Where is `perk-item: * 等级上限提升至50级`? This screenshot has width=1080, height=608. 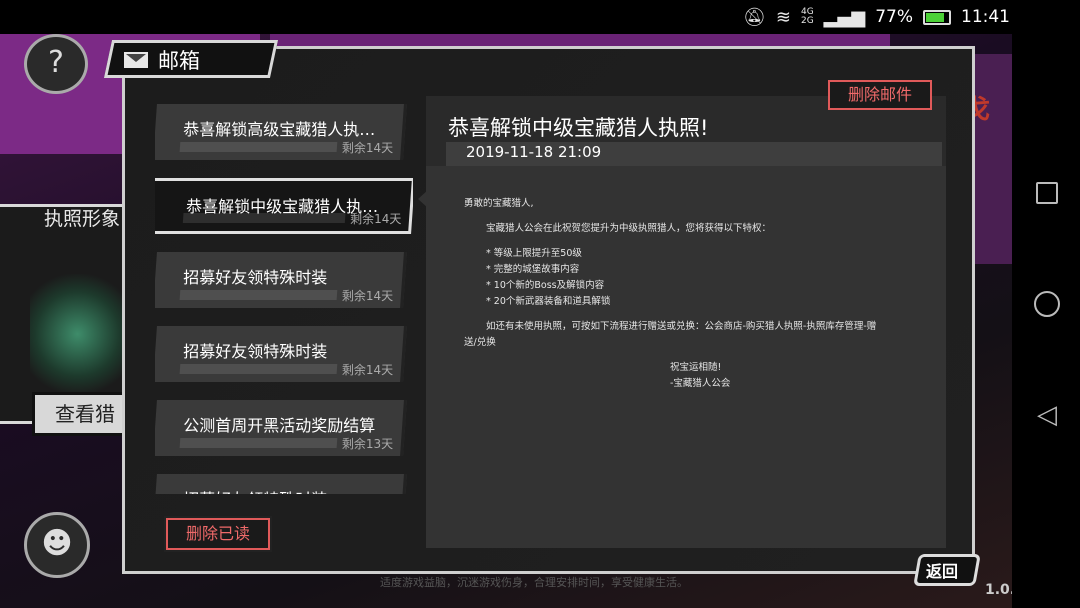 perk-item: * 等级上限提升至50级 is located at coordinates (534, 253).